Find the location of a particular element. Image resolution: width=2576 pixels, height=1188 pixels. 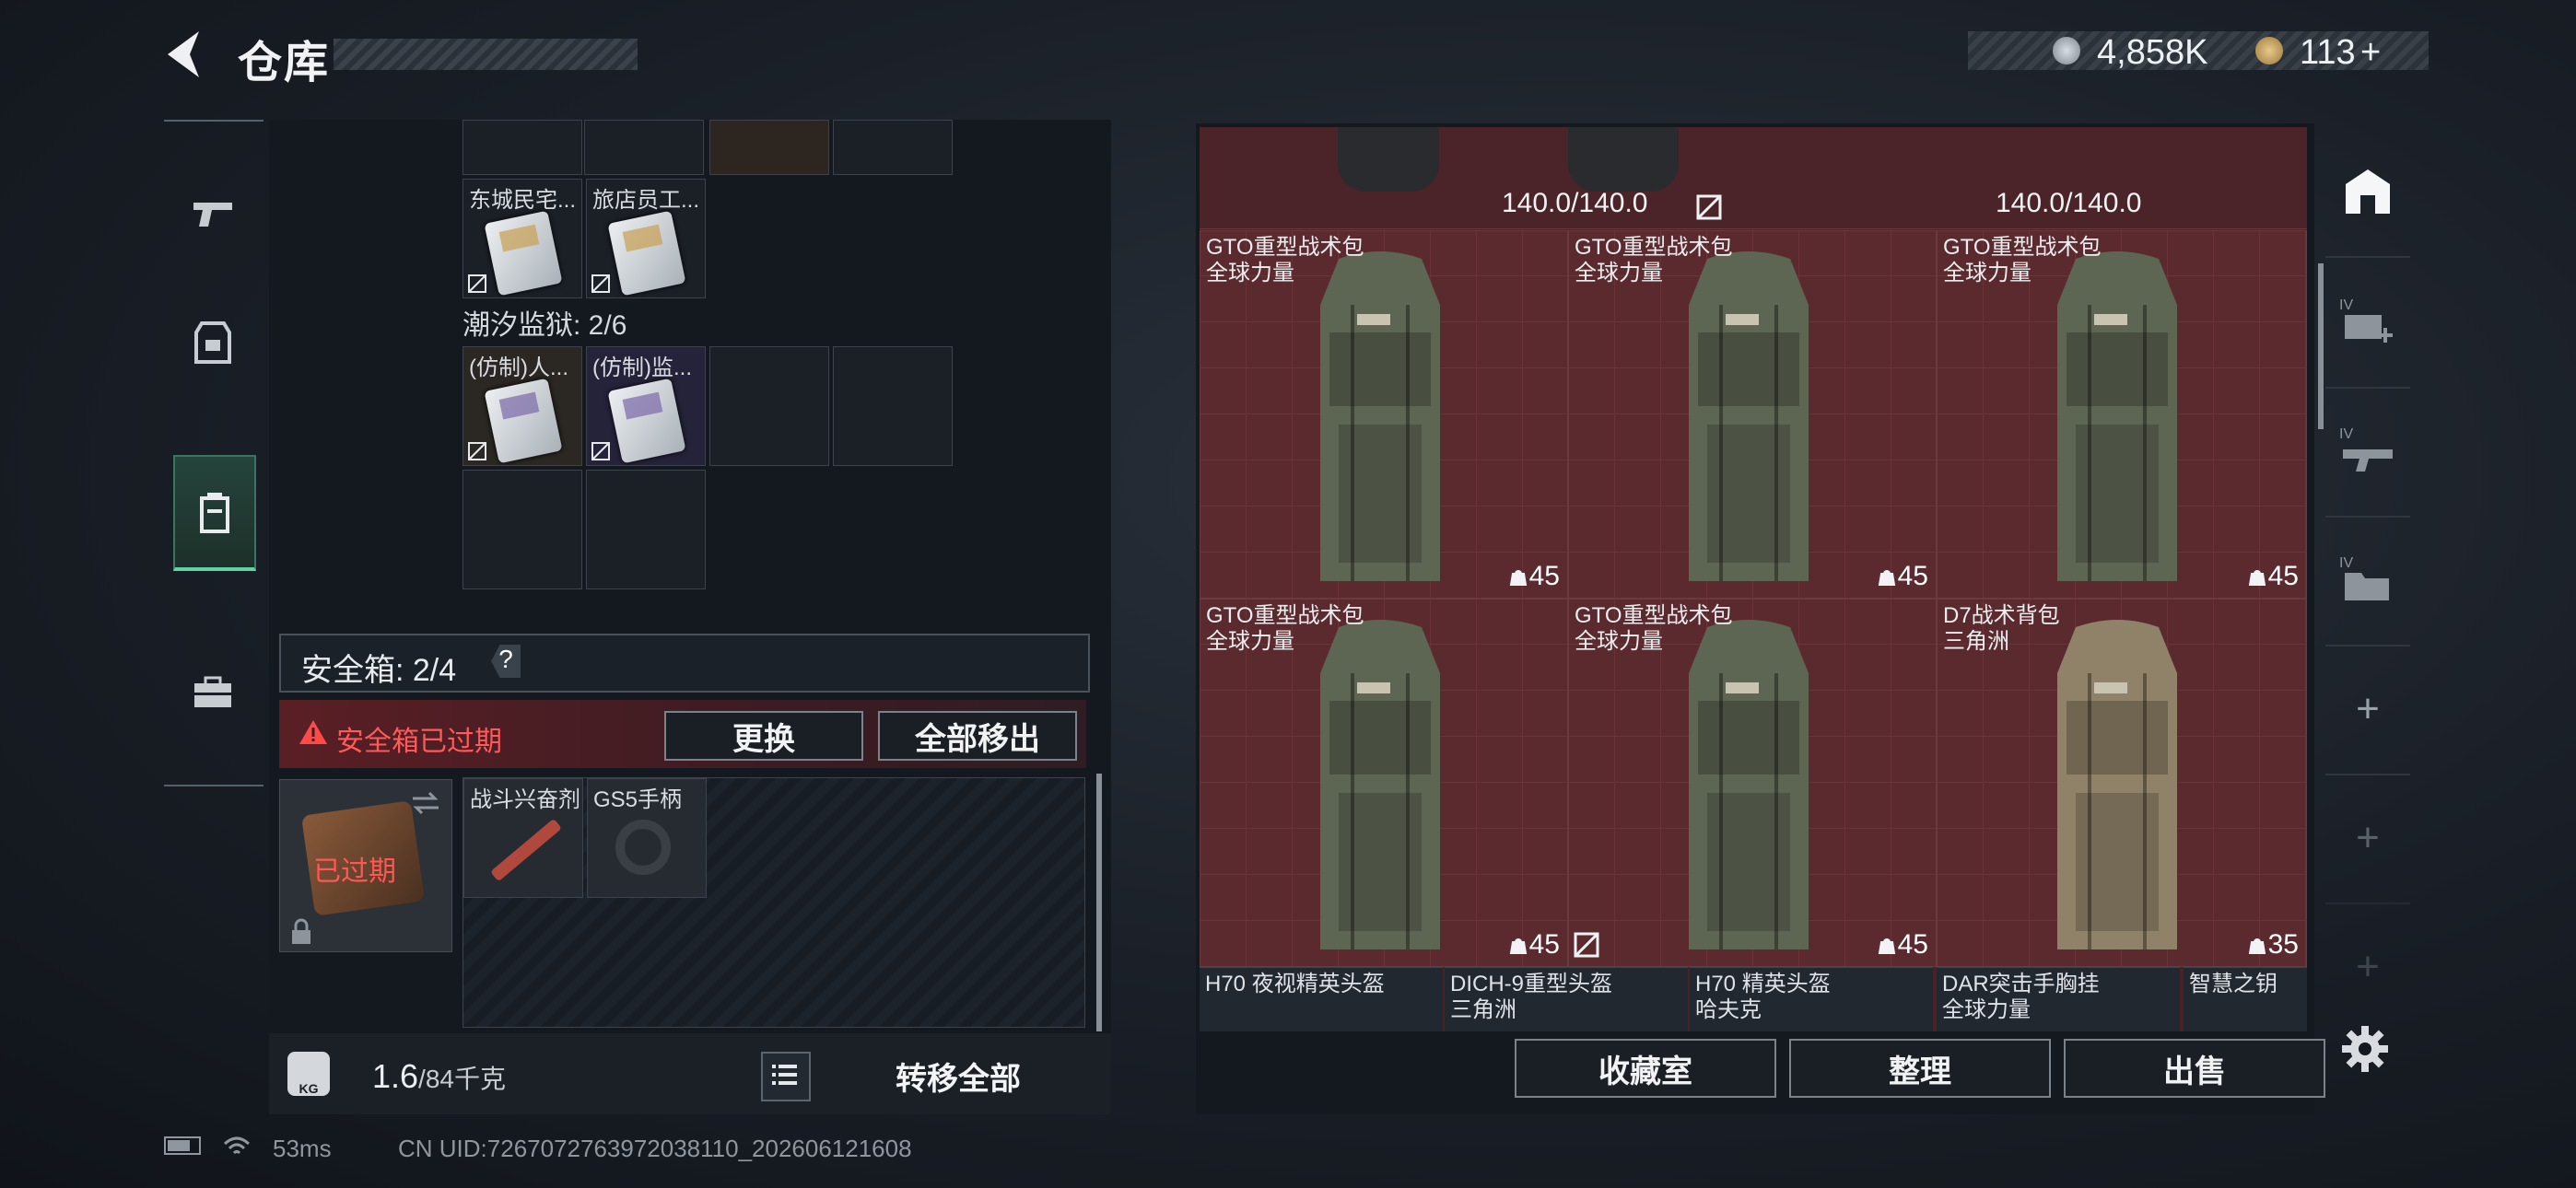

stash-page-4: IV is located at coordinates (2367, 581).